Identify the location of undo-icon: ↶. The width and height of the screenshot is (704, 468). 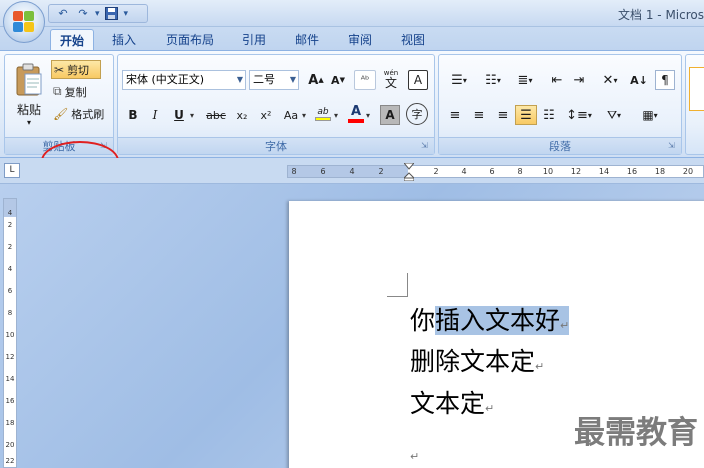
(63, 13).